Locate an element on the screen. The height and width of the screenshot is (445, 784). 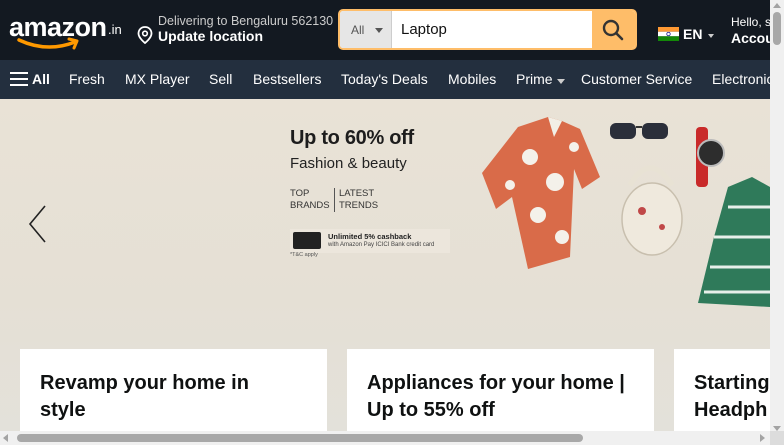
account-greeting: Hello, s is located at coordinates (751, 22).